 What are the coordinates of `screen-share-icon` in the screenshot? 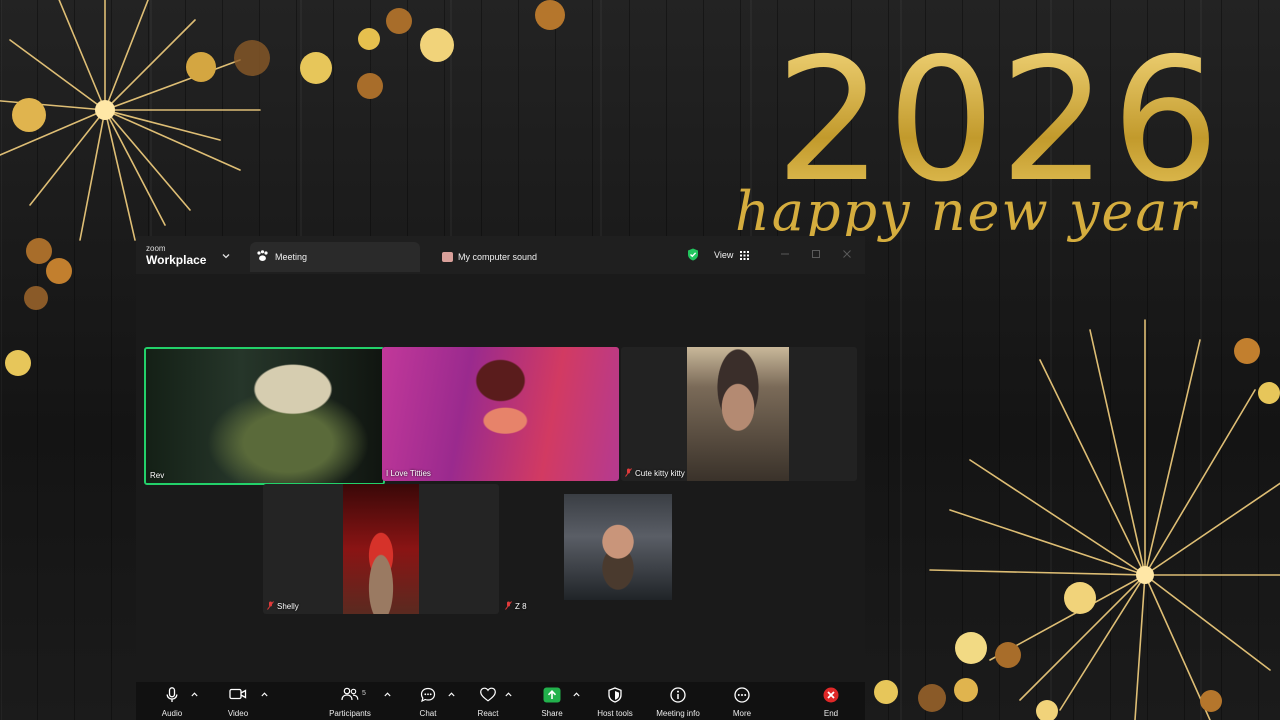 It's located at (447, 257).